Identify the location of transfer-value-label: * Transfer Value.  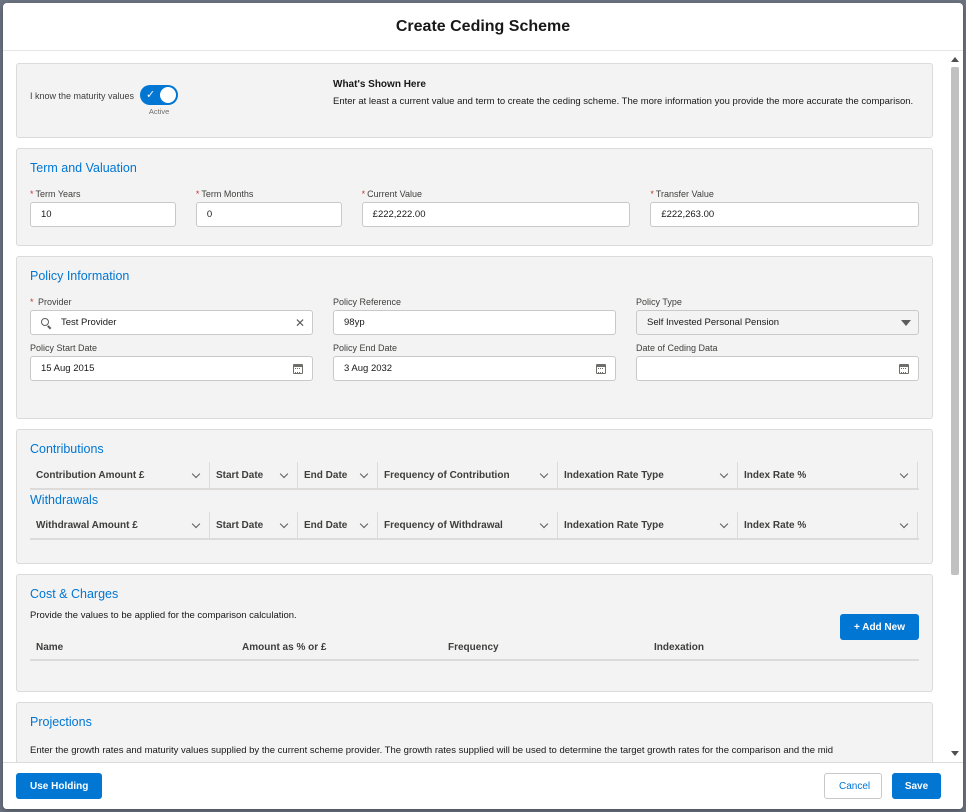
(784, 194).